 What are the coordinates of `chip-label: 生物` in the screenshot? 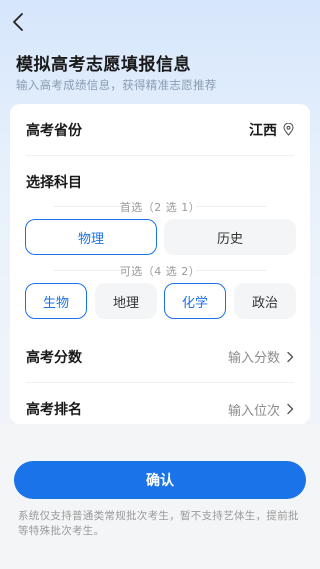 It's located at (55, 303).